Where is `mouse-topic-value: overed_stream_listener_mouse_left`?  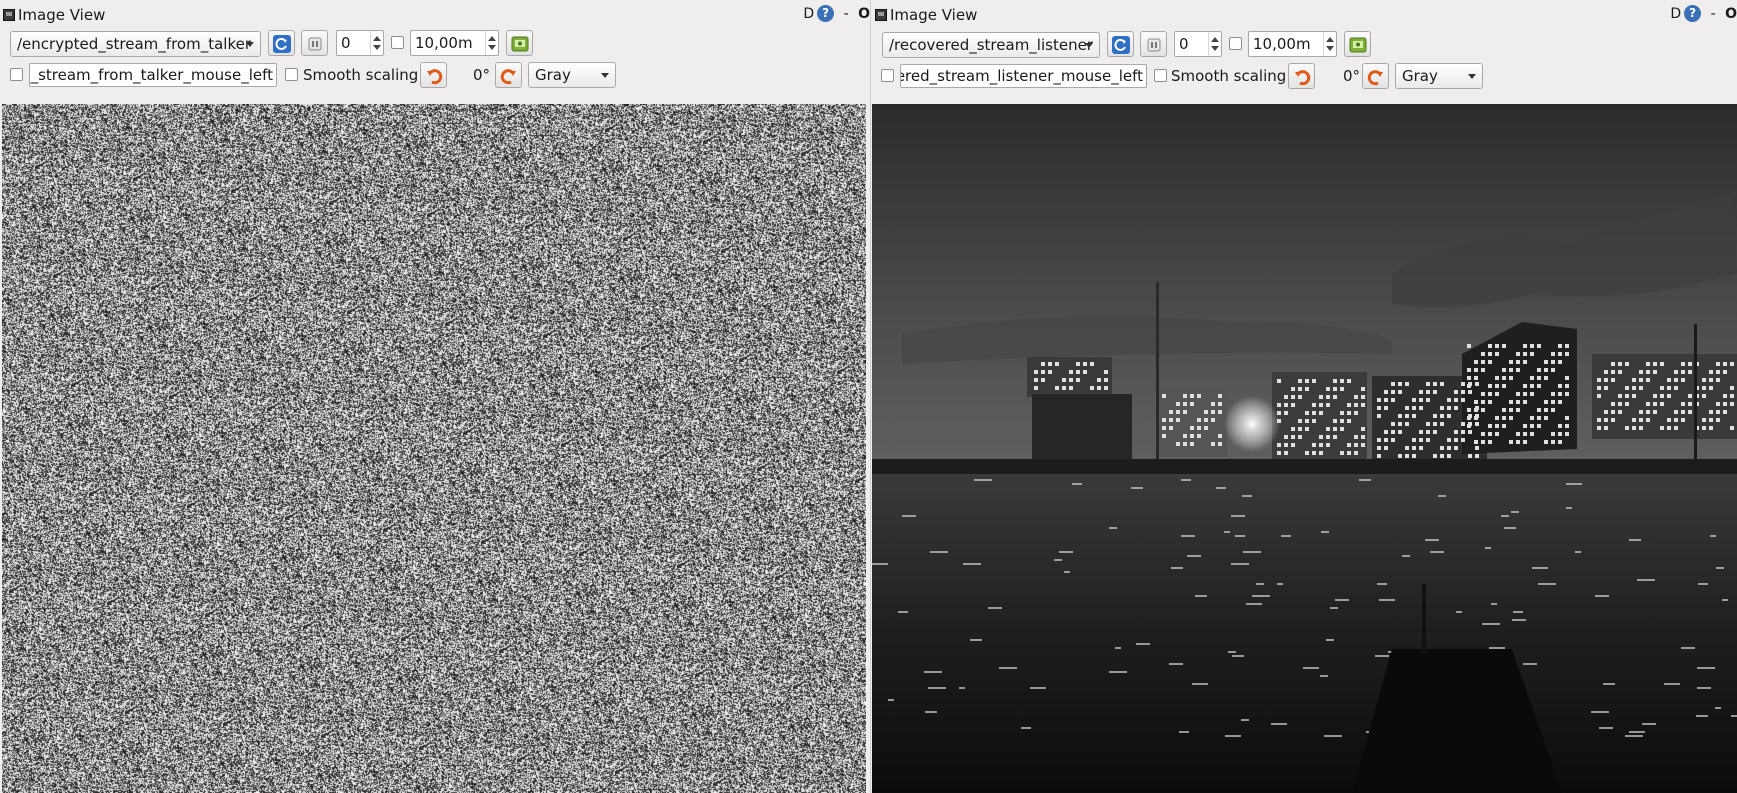
mouse-topic-value: overed_stream_listener_mouse_left is located at coordinates (1021, 76).